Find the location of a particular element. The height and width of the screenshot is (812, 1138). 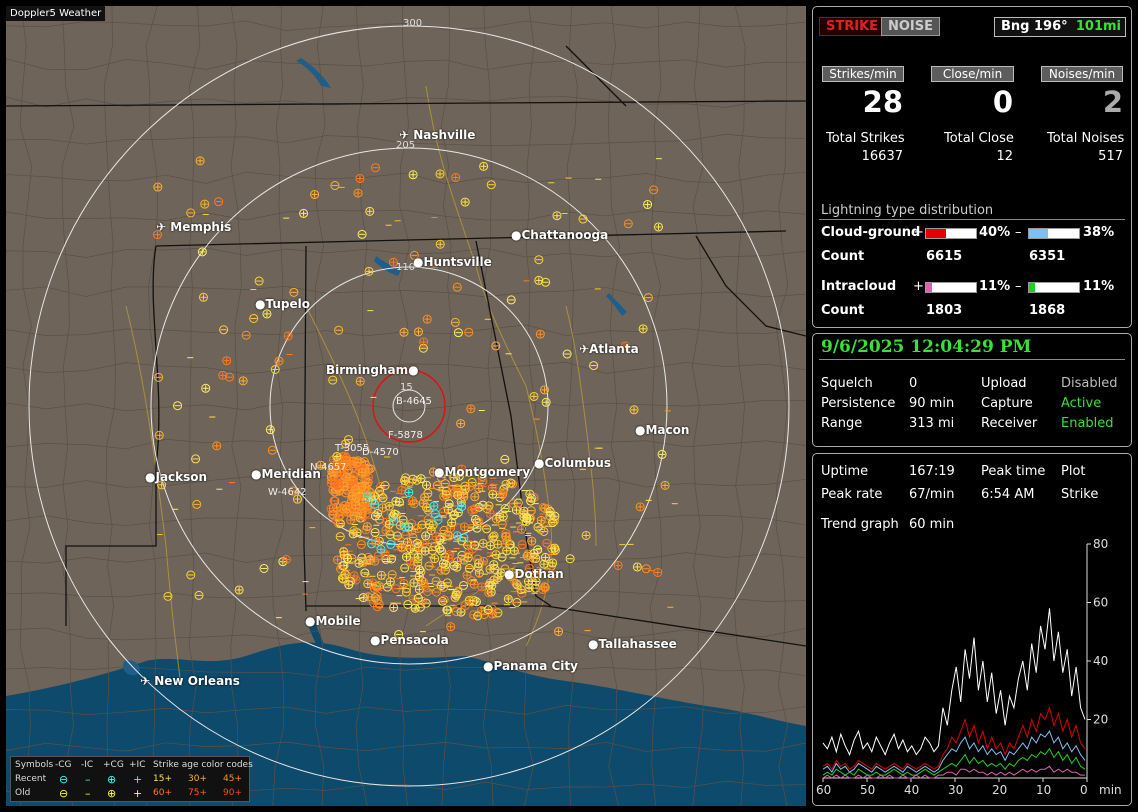

cg-negative-pct: 38% is located at coordinates (1099, 232).